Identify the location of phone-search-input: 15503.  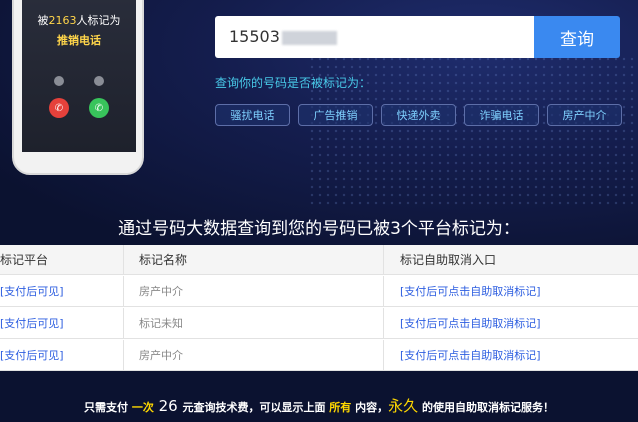
(375, 37).